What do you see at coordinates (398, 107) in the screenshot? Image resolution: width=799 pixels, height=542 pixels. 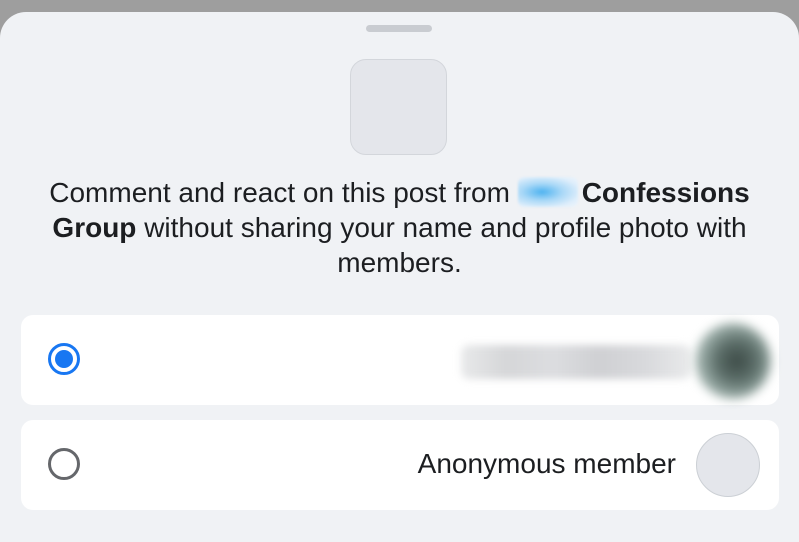 I see `anonymous-illustration-icon` at bounding box center [398, 107].